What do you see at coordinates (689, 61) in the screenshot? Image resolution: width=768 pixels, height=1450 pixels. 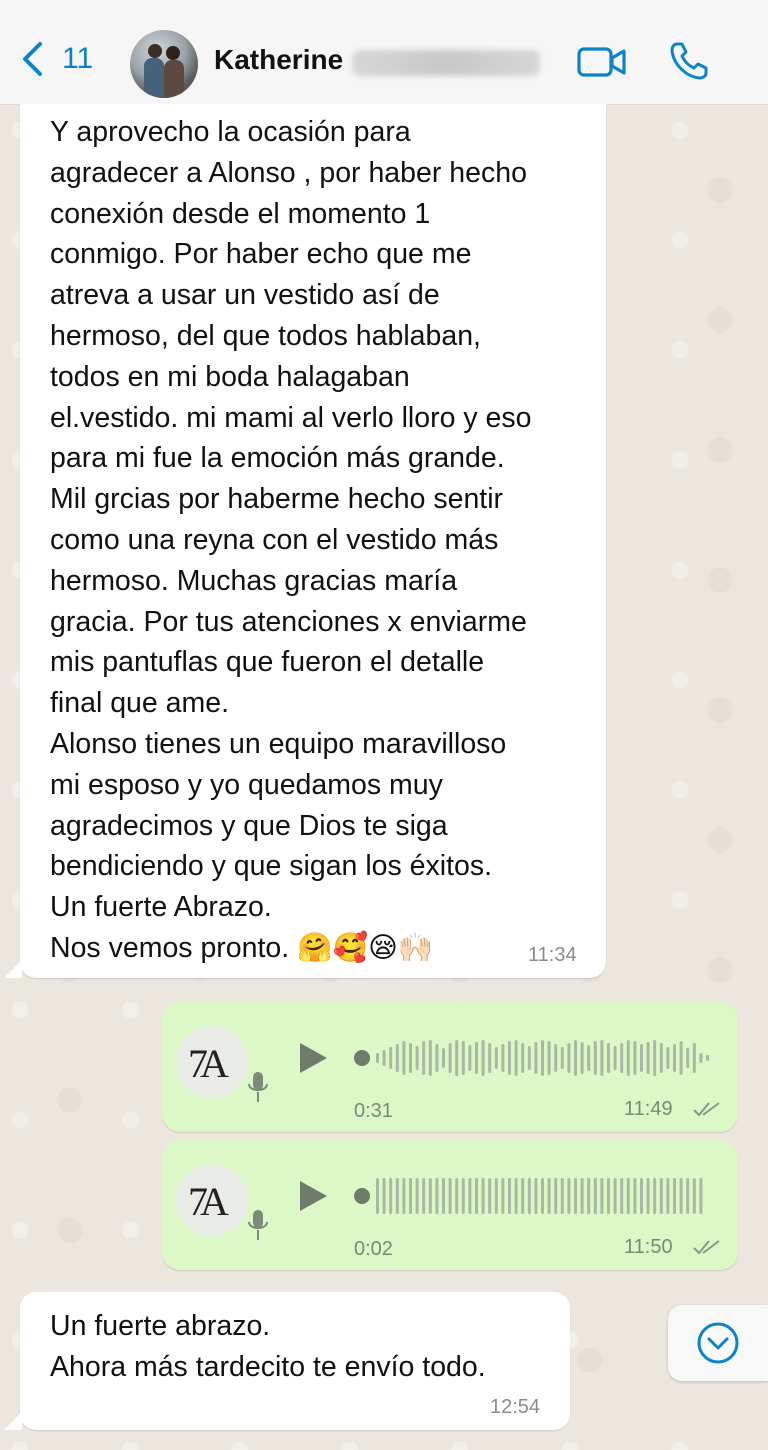 I see `voice-call-button` at bounding box center [689, 61].